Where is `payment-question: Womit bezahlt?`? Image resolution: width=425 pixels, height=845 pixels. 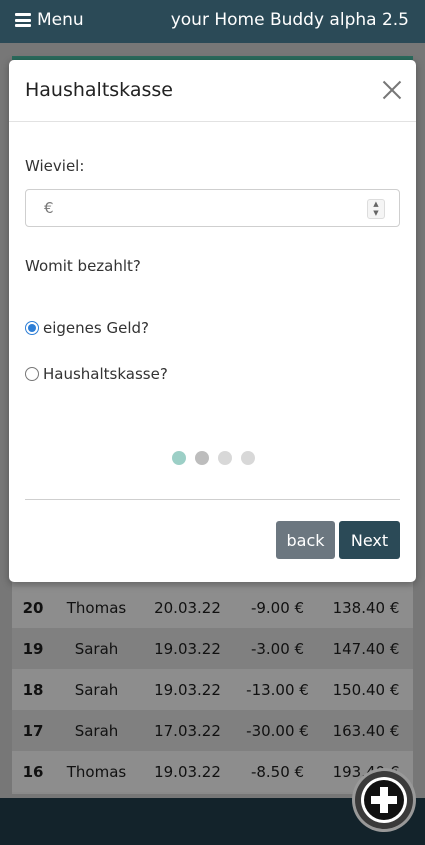
payment-question: Womit bezahlt? is located at coordinates (83, 266).